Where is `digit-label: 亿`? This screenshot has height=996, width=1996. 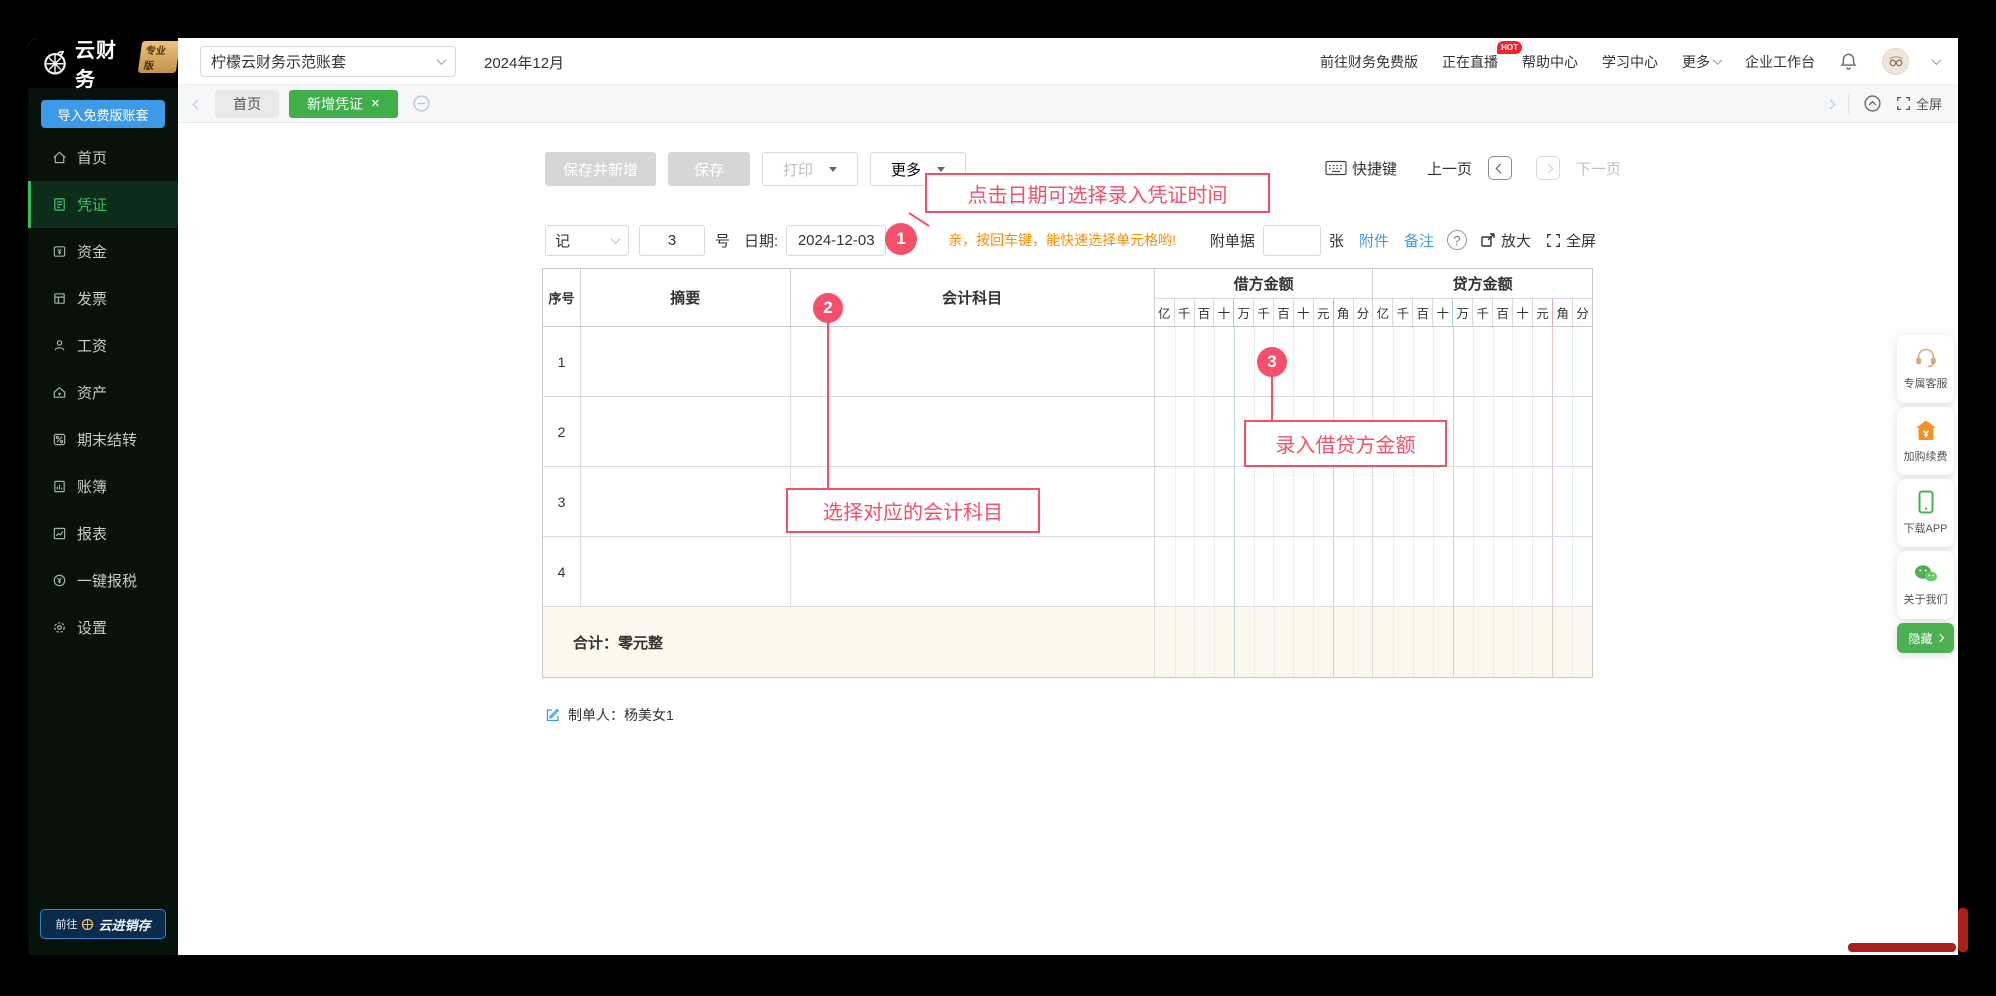 digit-label: 亿 is located at coordinates (1383, 312).